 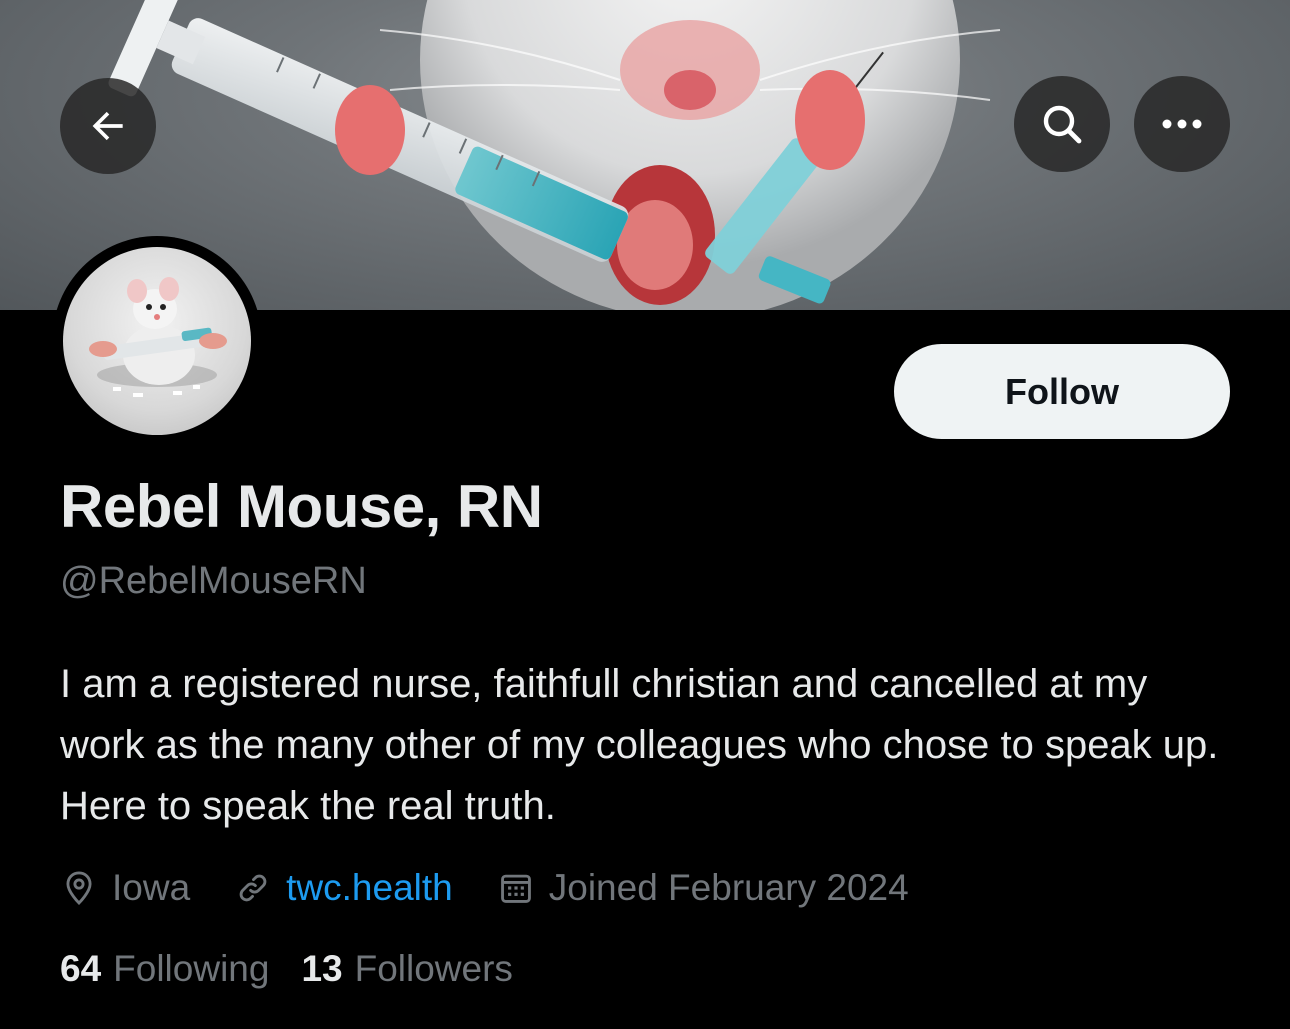 I want to click on more-icon, so click(x=1182, y=124).